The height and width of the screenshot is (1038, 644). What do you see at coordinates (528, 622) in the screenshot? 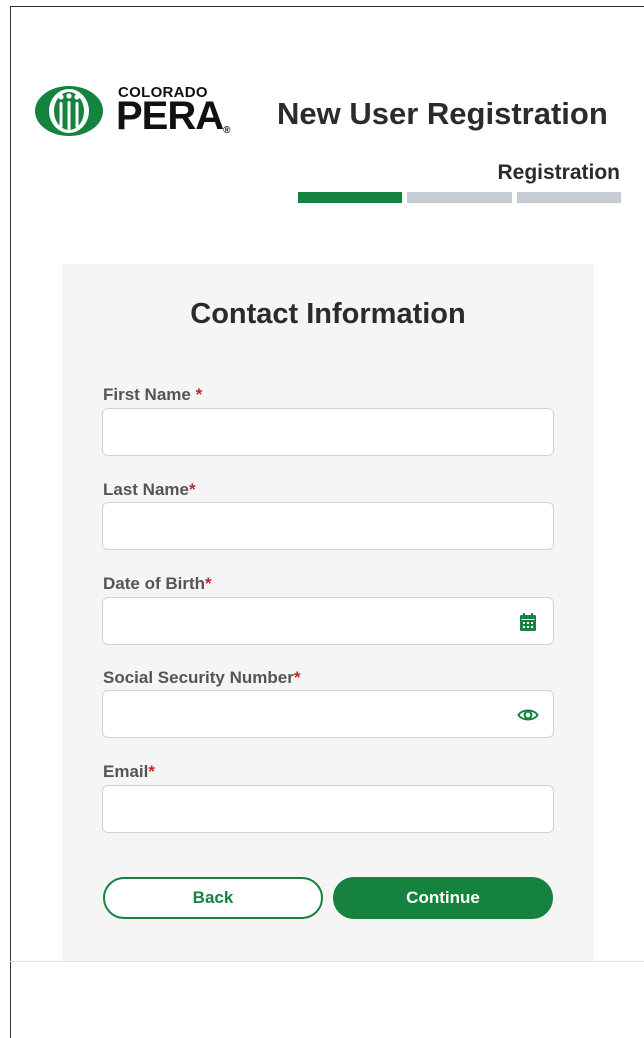
I see `calendar-icon` at bounding box center [528, 622].